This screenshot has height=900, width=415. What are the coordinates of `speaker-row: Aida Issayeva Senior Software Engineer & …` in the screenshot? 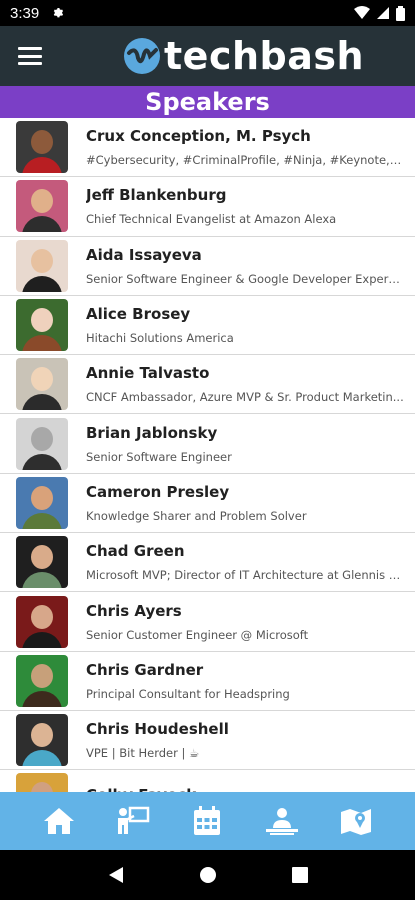 It's located at (207, 266).